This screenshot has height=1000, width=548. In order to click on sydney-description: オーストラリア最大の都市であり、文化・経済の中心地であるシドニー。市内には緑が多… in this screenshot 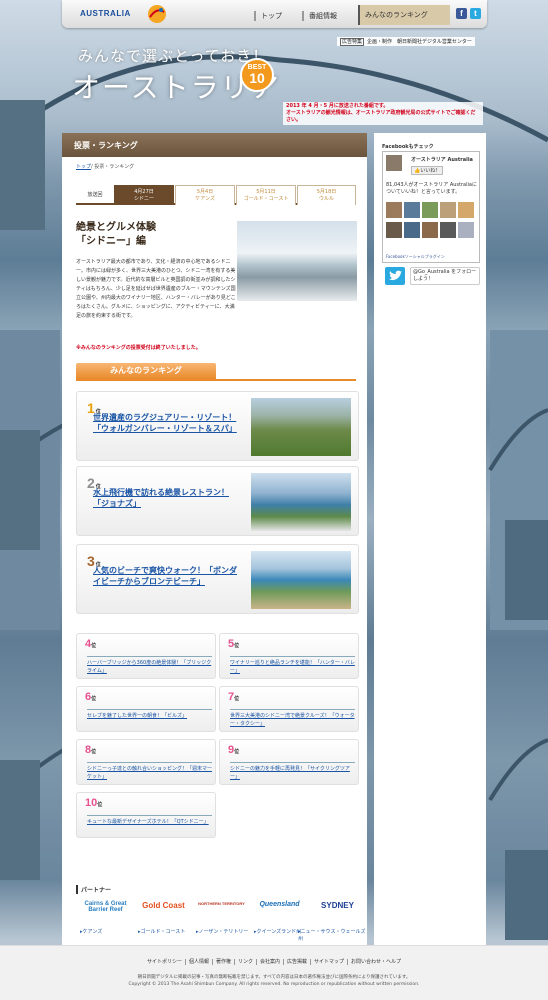, I will do `click(156, 289)`.